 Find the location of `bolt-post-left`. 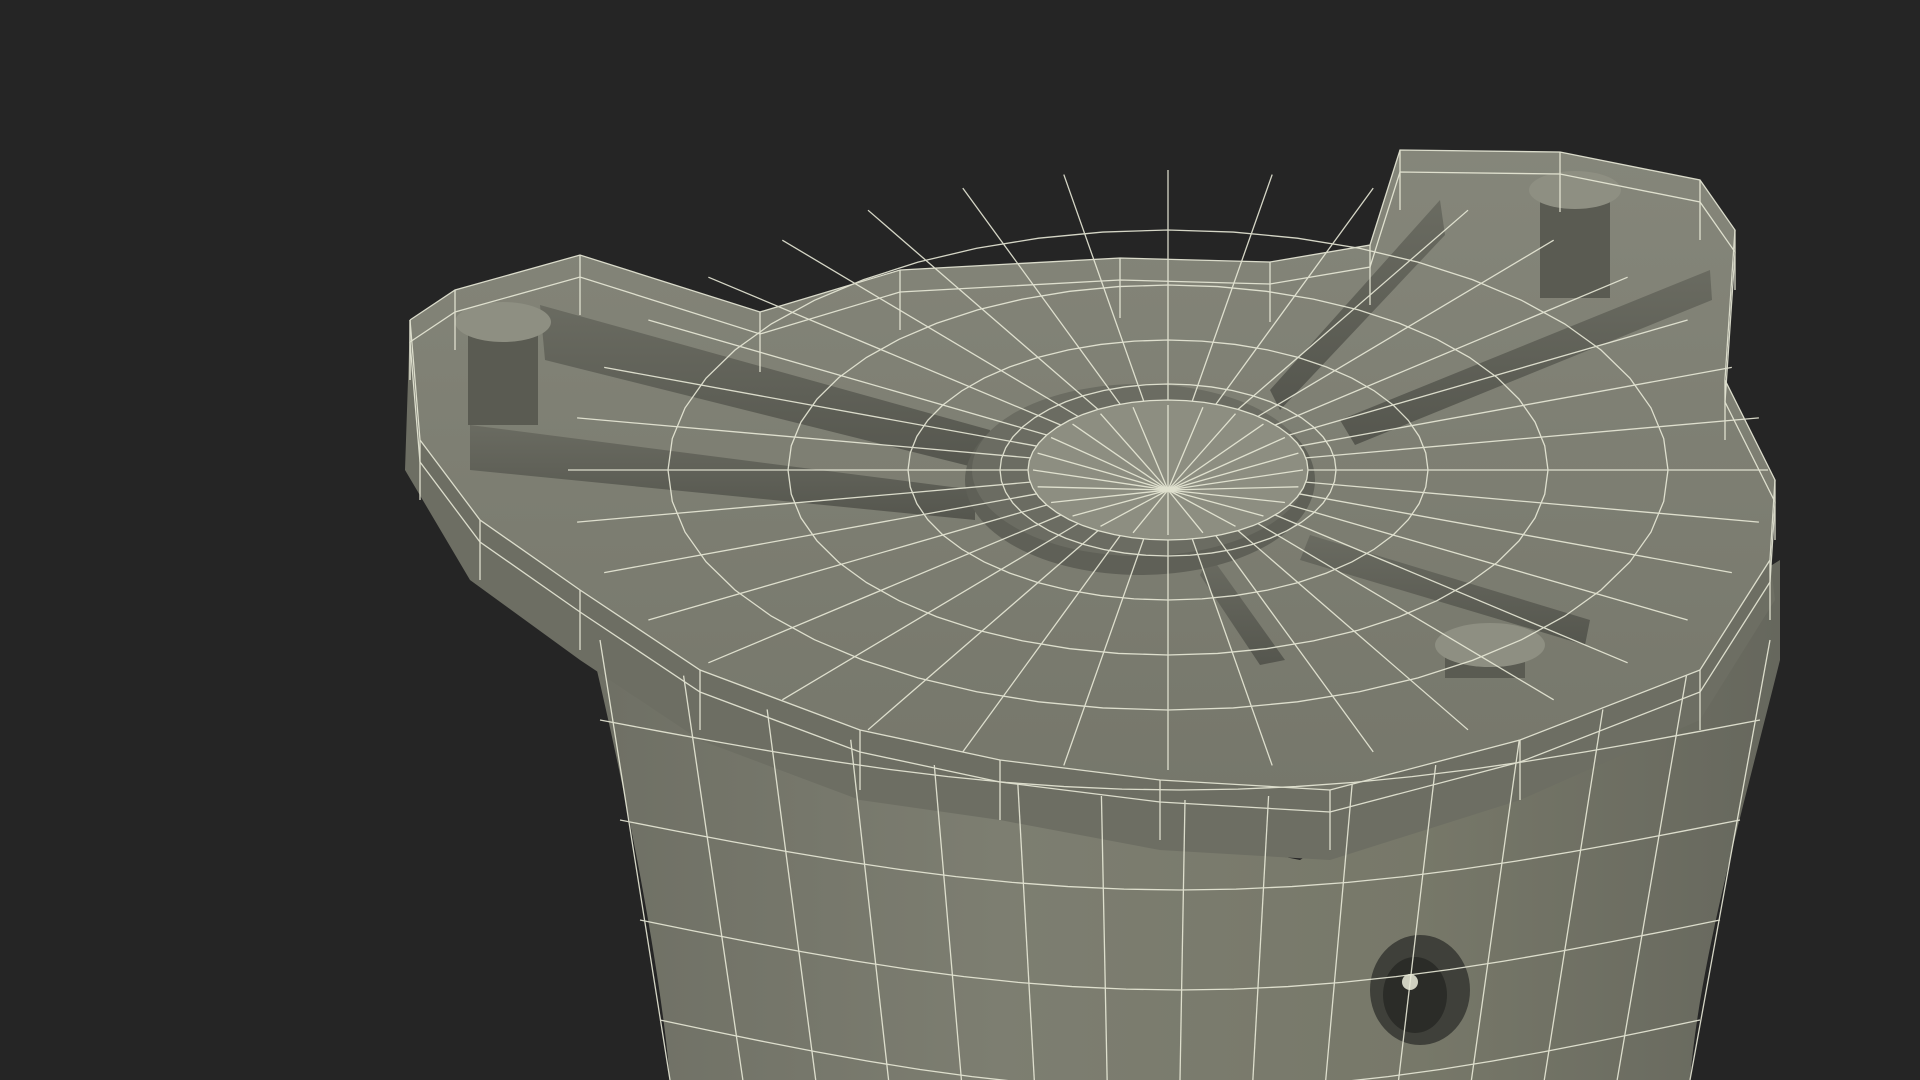

bolt-post-left is located at coordinates (503, 363).